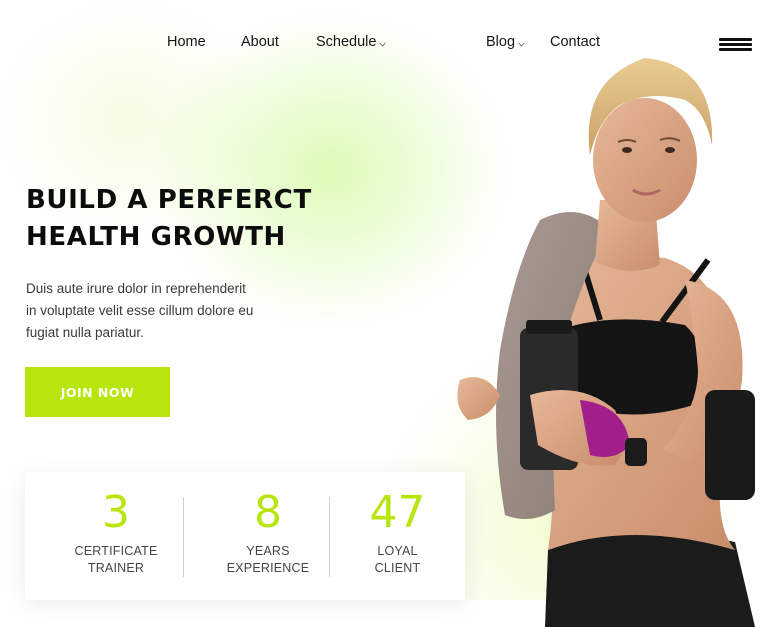 Image resolution: width=760 pixels, height=627 pixels. I want to click on nav-schedule: Schedule, so click(351, 42).